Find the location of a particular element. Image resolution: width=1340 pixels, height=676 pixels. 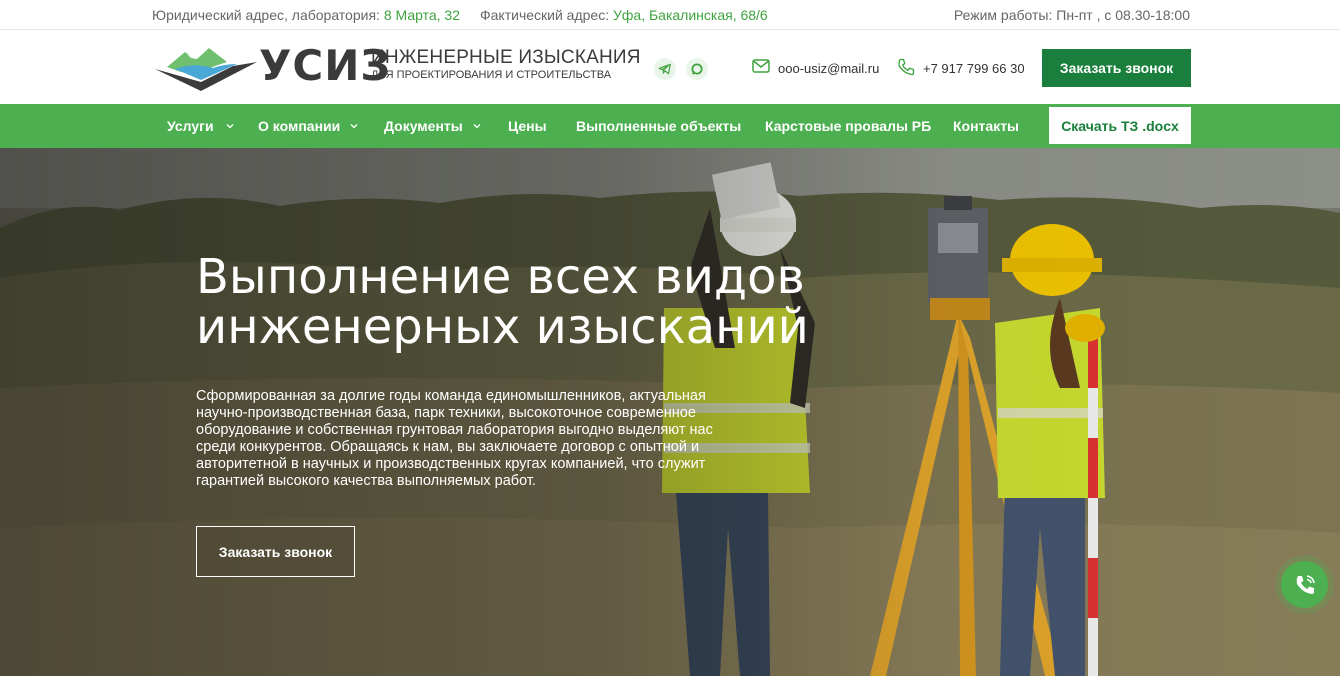

nav-item-about: О компании is located at coordinates (308, 126).